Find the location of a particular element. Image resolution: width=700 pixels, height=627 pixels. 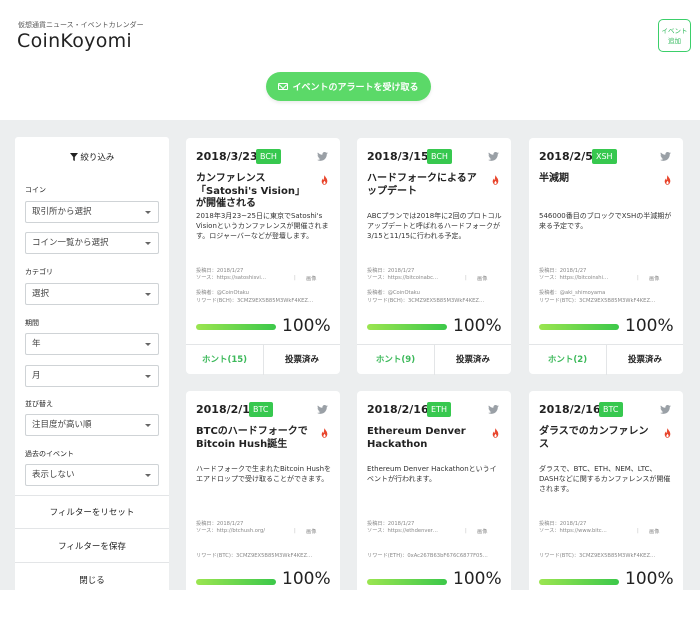

event-date: 2018/3/23 is located at coordinates (227, 156).